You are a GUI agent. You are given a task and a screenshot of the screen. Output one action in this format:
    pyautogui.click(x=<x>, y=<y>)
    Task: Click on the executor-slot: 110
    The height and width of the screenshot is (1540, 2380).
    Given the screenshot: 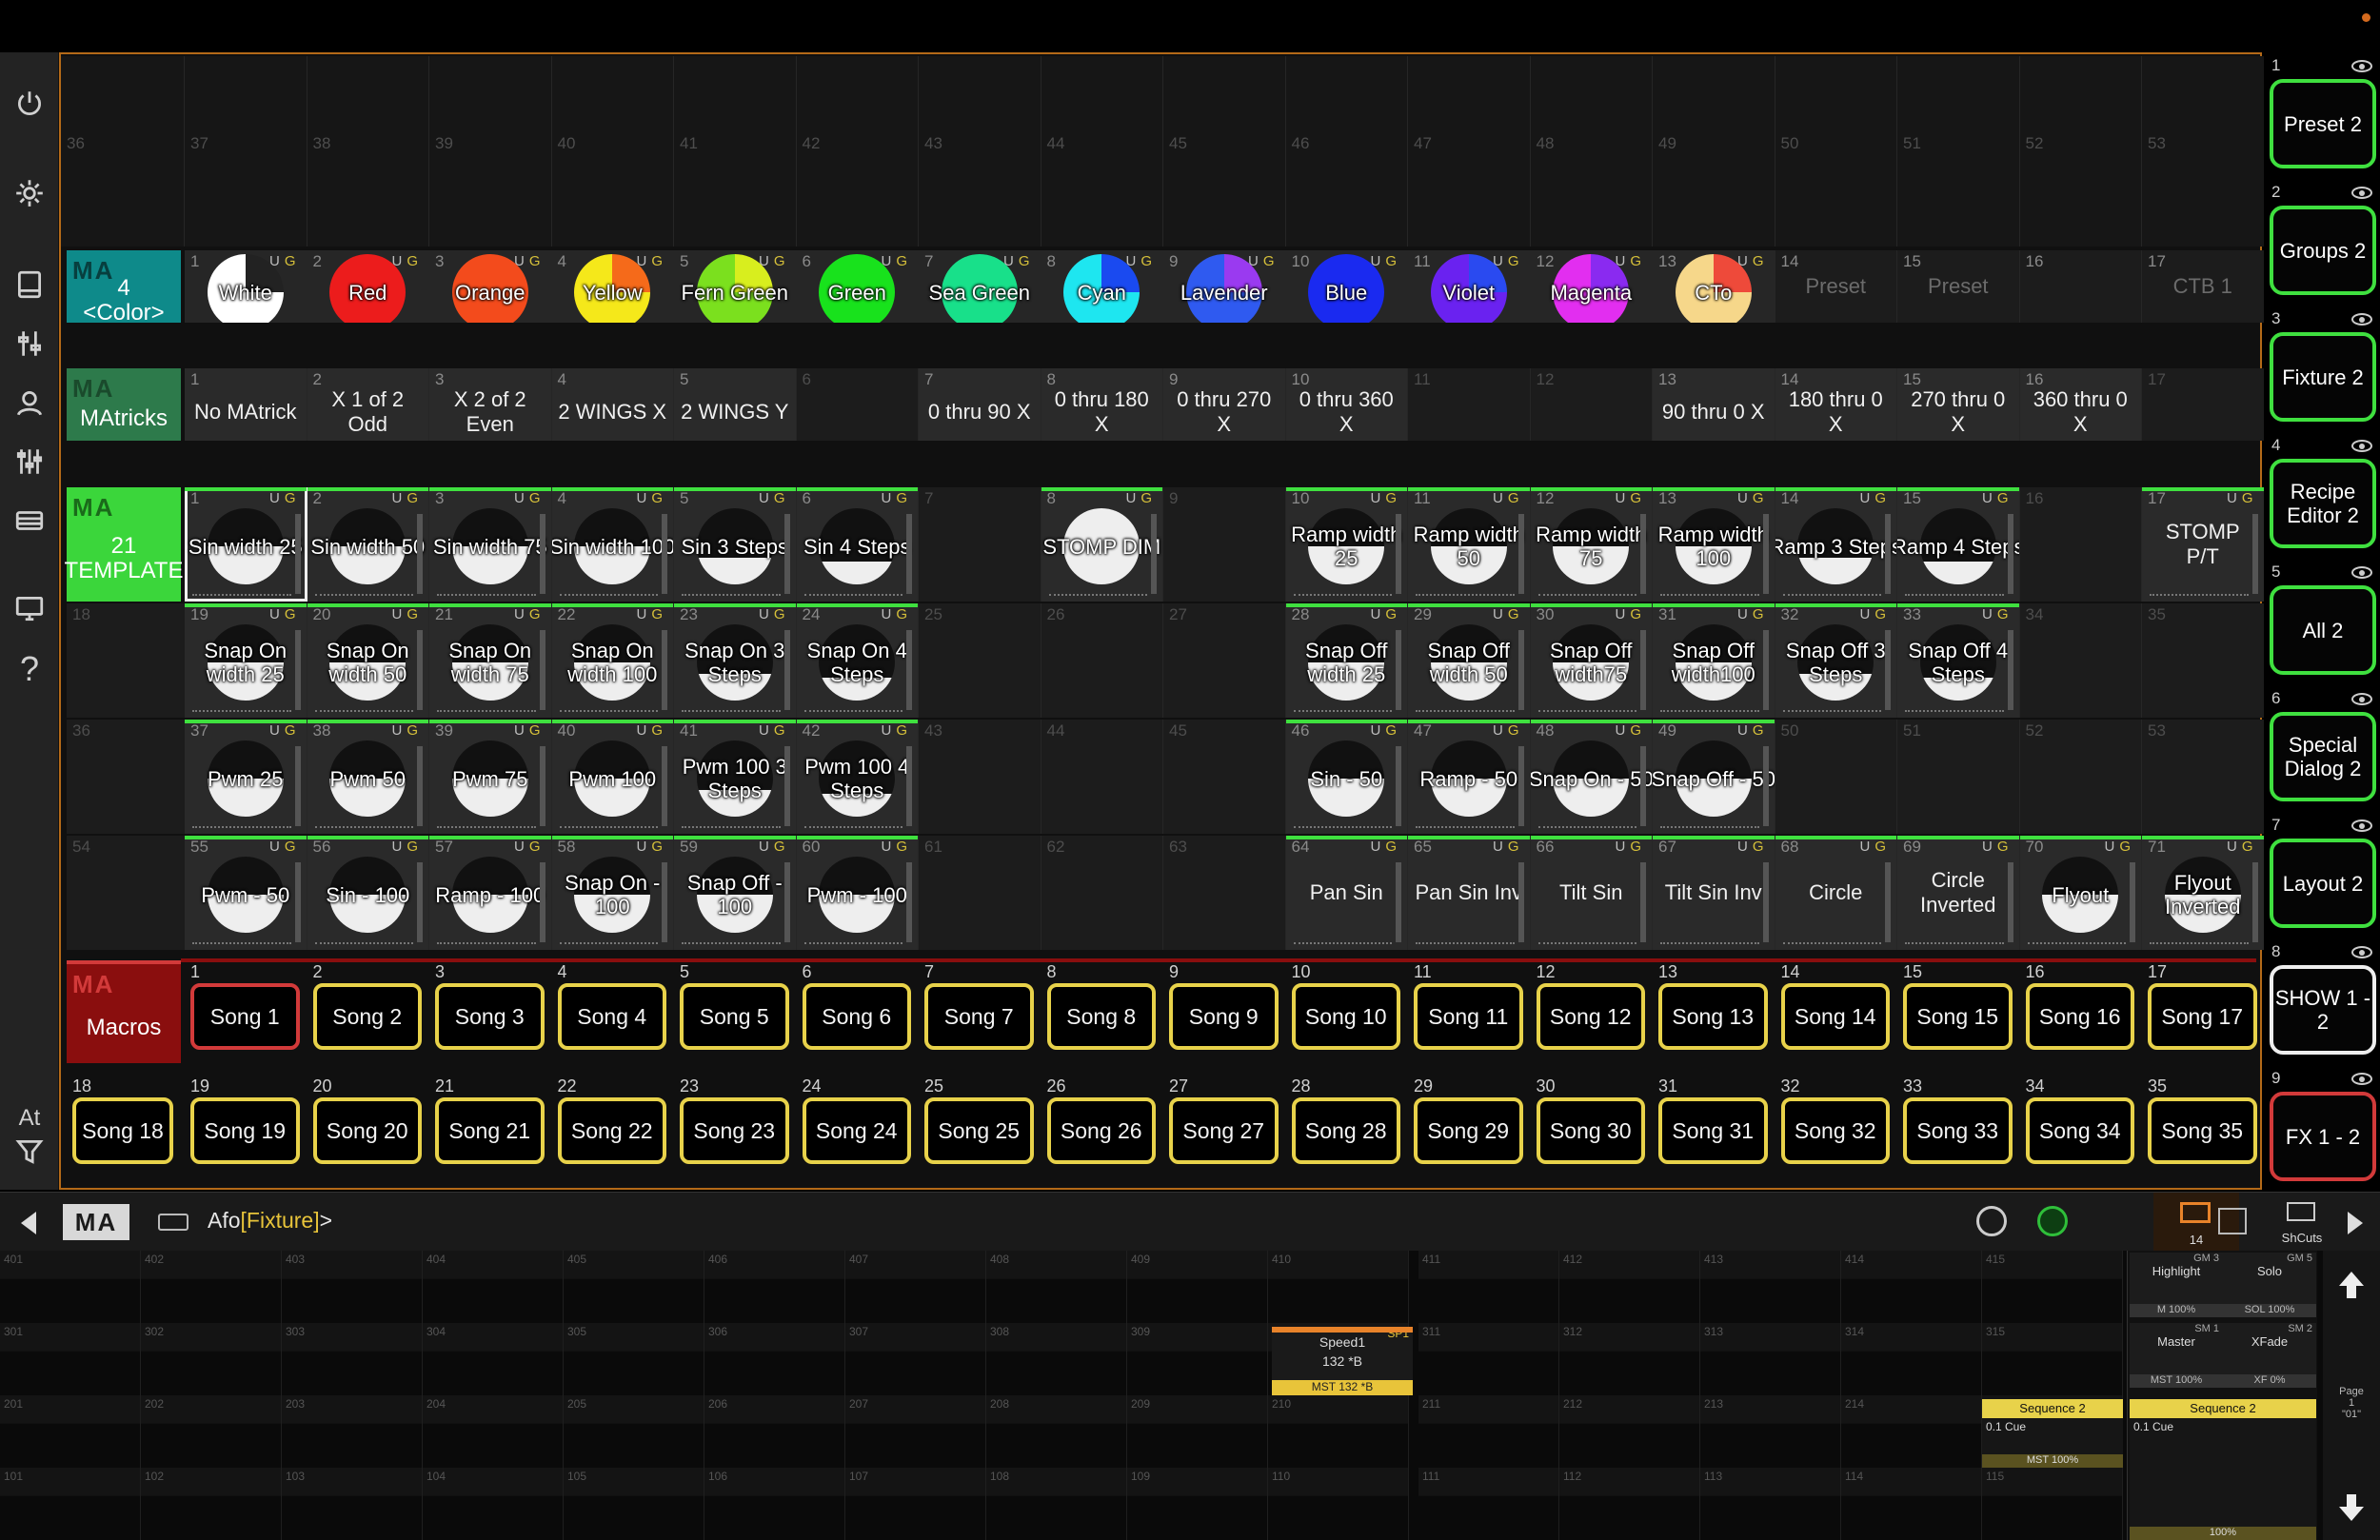 What is the action you would take?
    pyautogui.click(x=1338, y=1504)
    